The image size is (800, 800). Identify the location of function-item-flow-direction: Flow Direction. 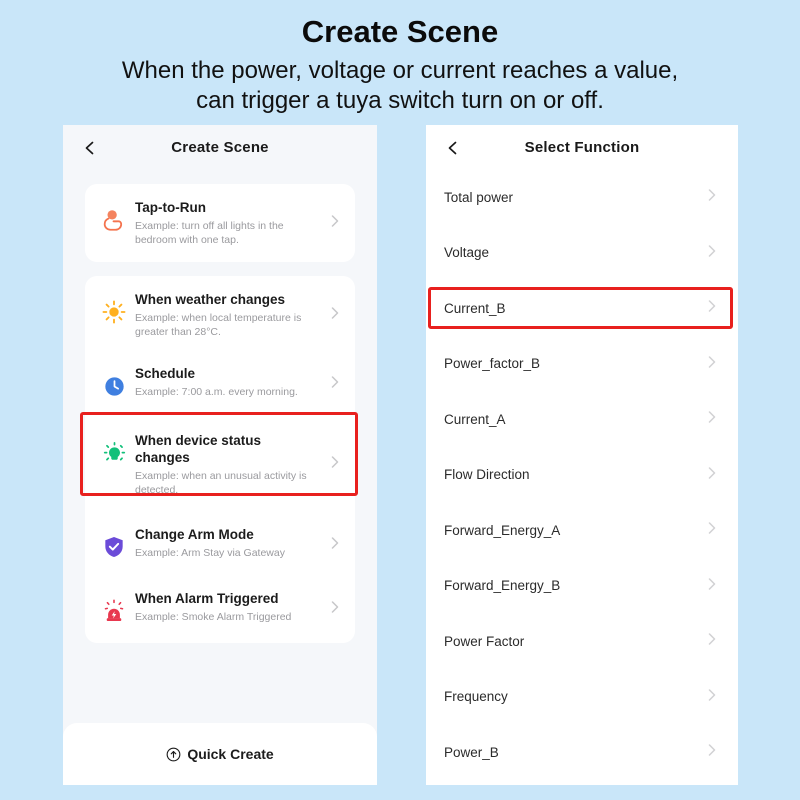
(582, 476).